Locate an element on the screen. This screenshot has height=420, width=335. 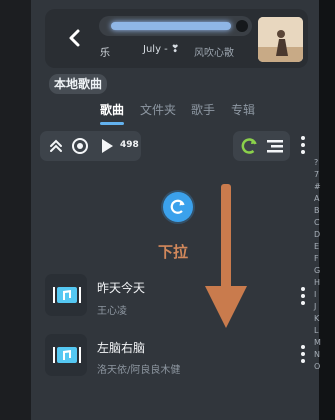
cover-art-icon is located at coordinates (280, 39).